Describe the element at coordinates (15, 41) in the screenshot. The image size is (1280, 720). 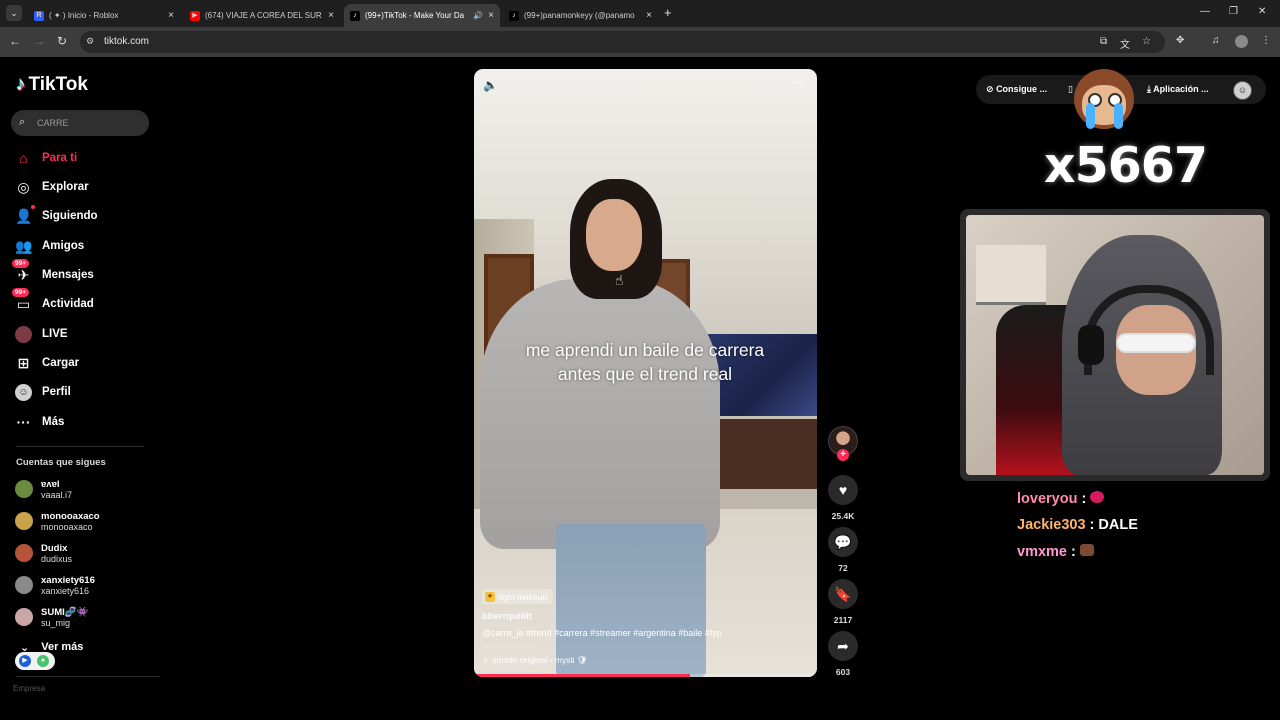
I see `back-icon: ←` at that location.